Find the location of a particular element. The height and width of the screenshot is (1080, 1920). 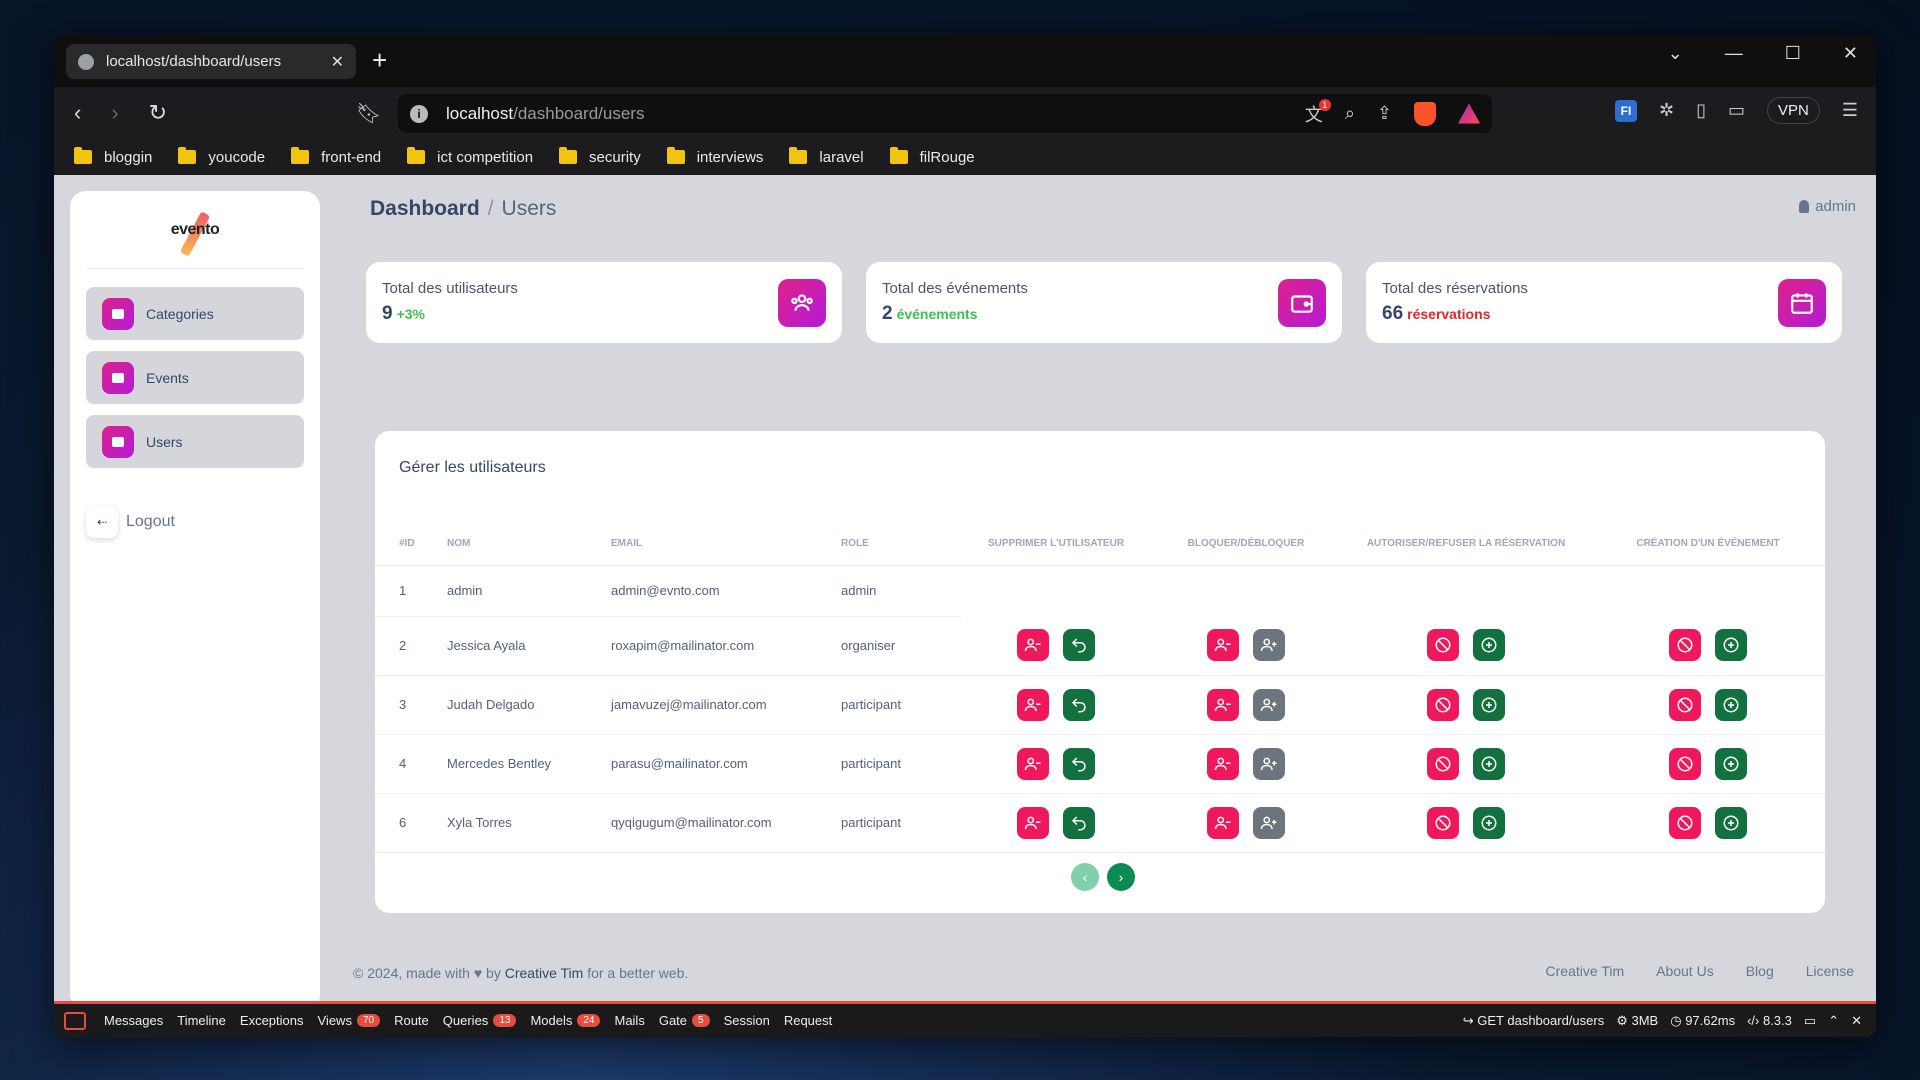

brave-rewards-icon is located at coordinates (1469, 113).